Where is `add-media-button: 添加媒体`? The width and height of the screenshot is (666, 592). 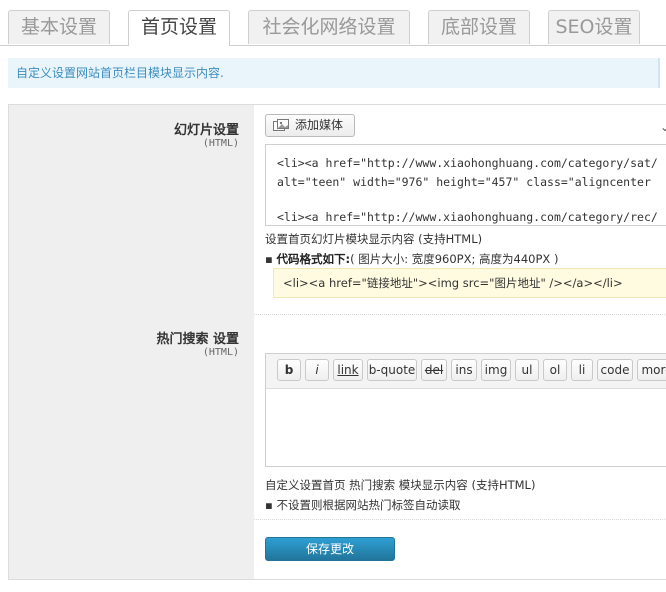
add-media-button: 添加媒体 is located at coordinates (310, 125).